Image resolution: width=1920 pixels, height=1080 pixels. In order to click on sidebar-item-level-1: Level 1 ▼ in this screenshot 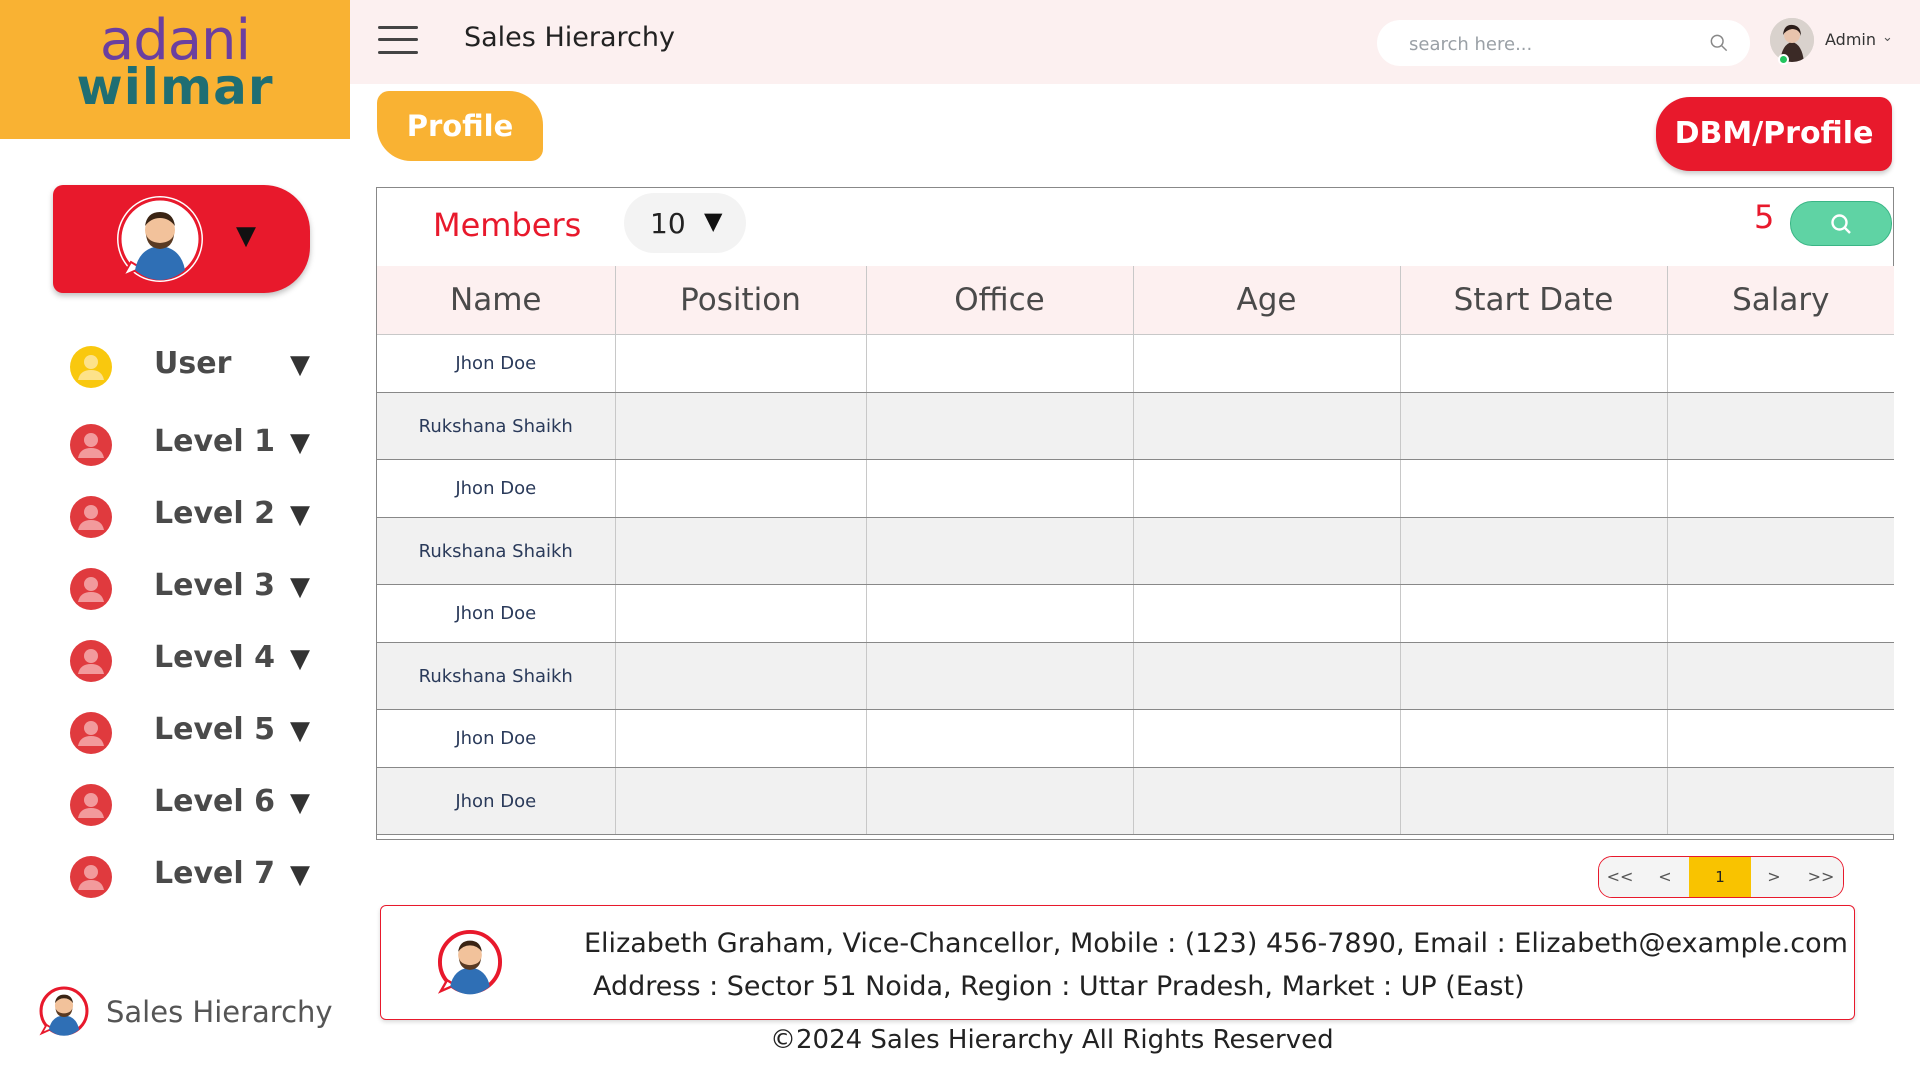, I will do `click(195, 444)`.